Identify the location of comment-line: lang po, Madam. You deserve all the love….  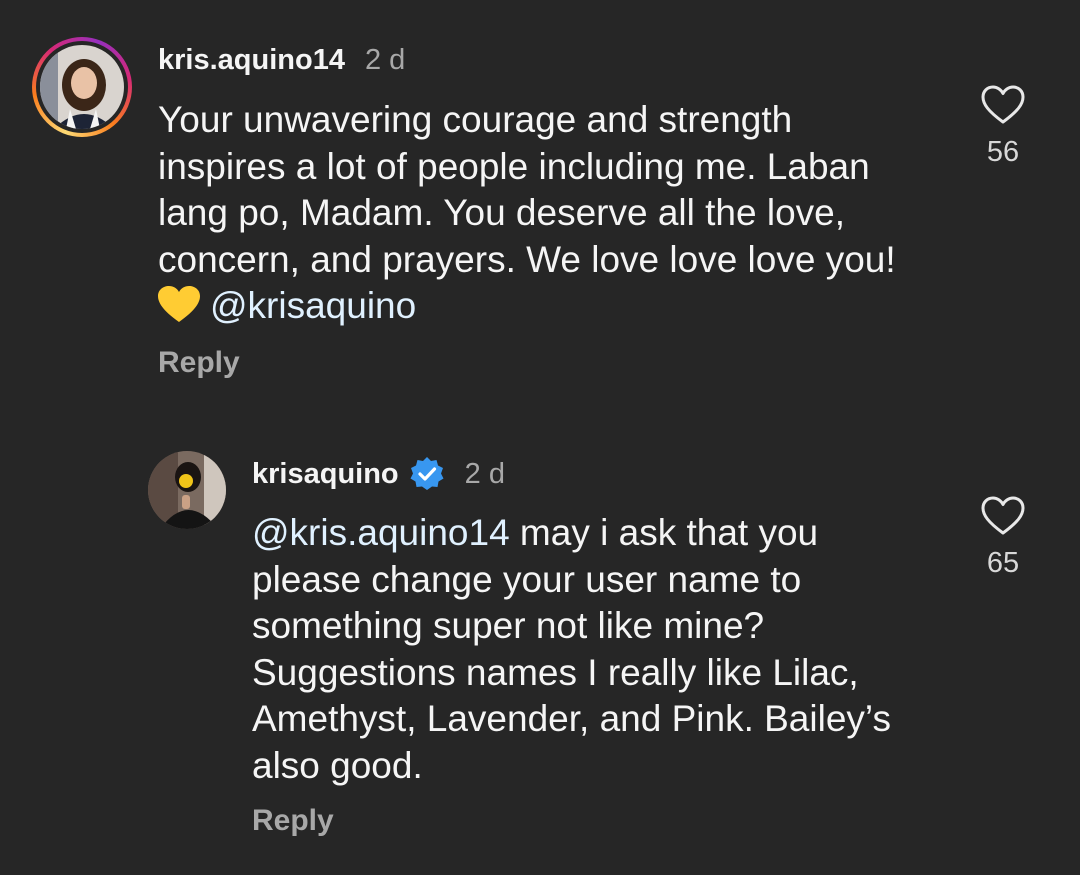
(502, 212).